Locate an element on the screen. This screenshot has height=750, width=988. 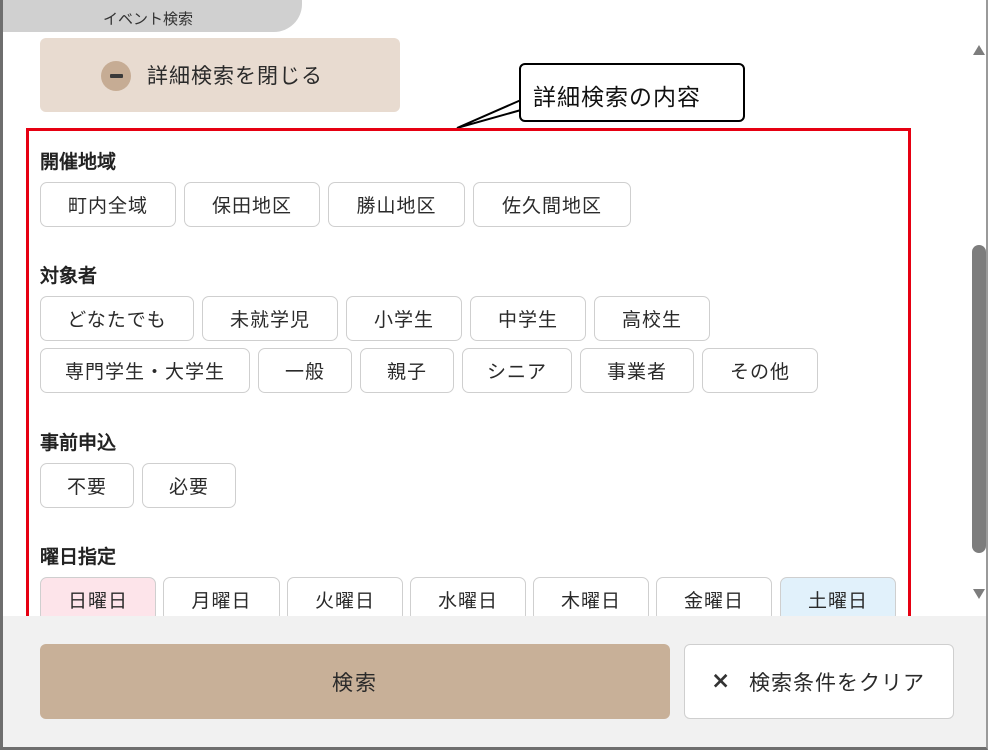
annotation-callout: 詳細検索の内容 is located at coordinates (632, 92).